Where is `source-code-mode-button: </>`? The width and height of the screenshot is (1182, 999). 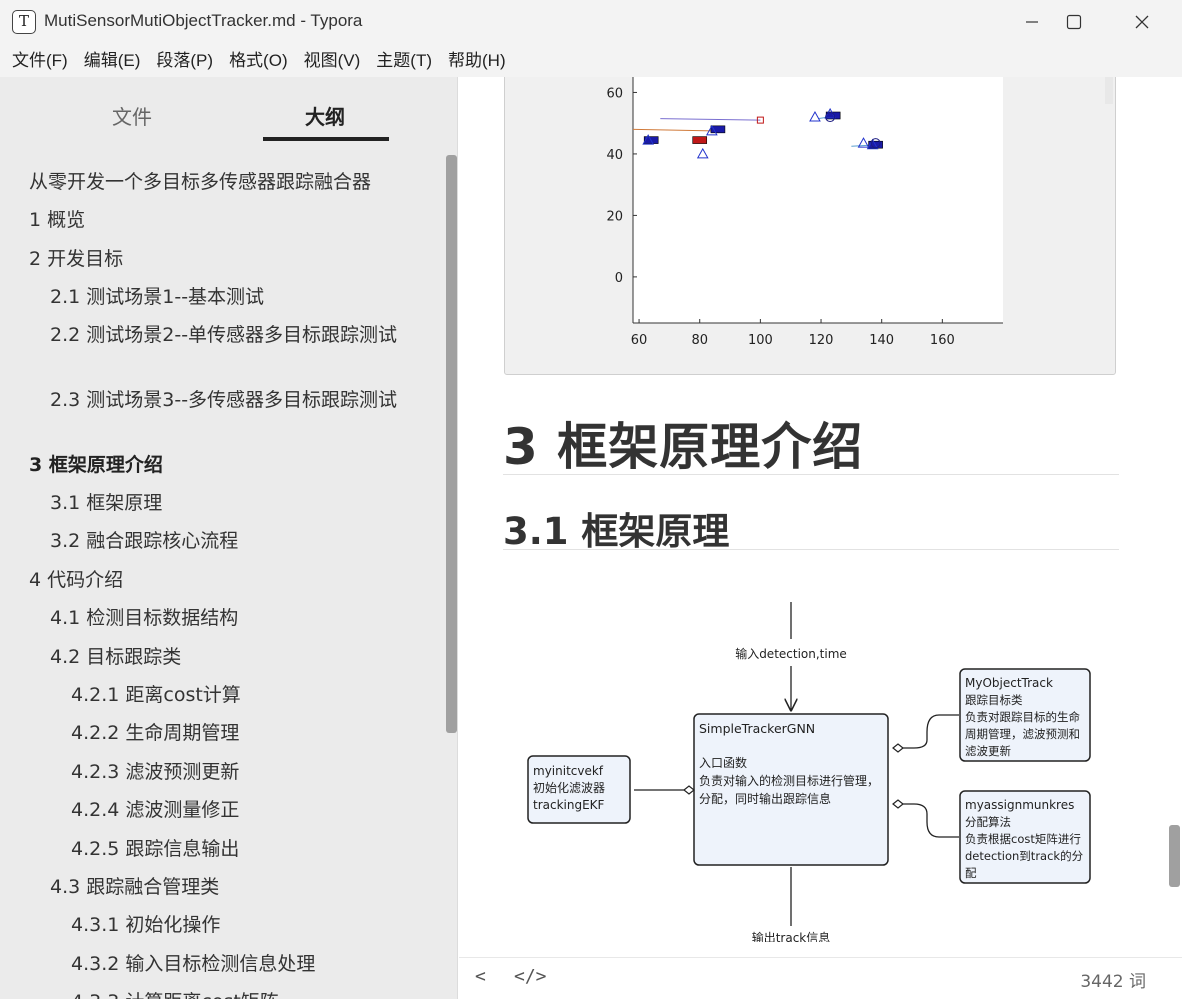 source-code-mode-button: </> is located at coordinates (530, 976).